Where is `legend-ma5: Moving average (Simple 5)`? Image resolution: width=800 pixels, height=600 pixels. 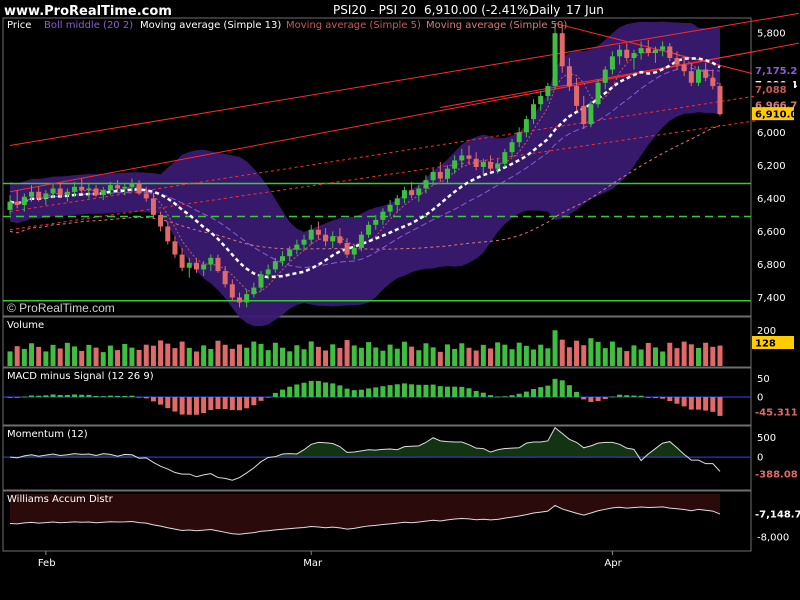 legend-ma5: Moving average (Simple 5) is located at coordinates (353, 25).